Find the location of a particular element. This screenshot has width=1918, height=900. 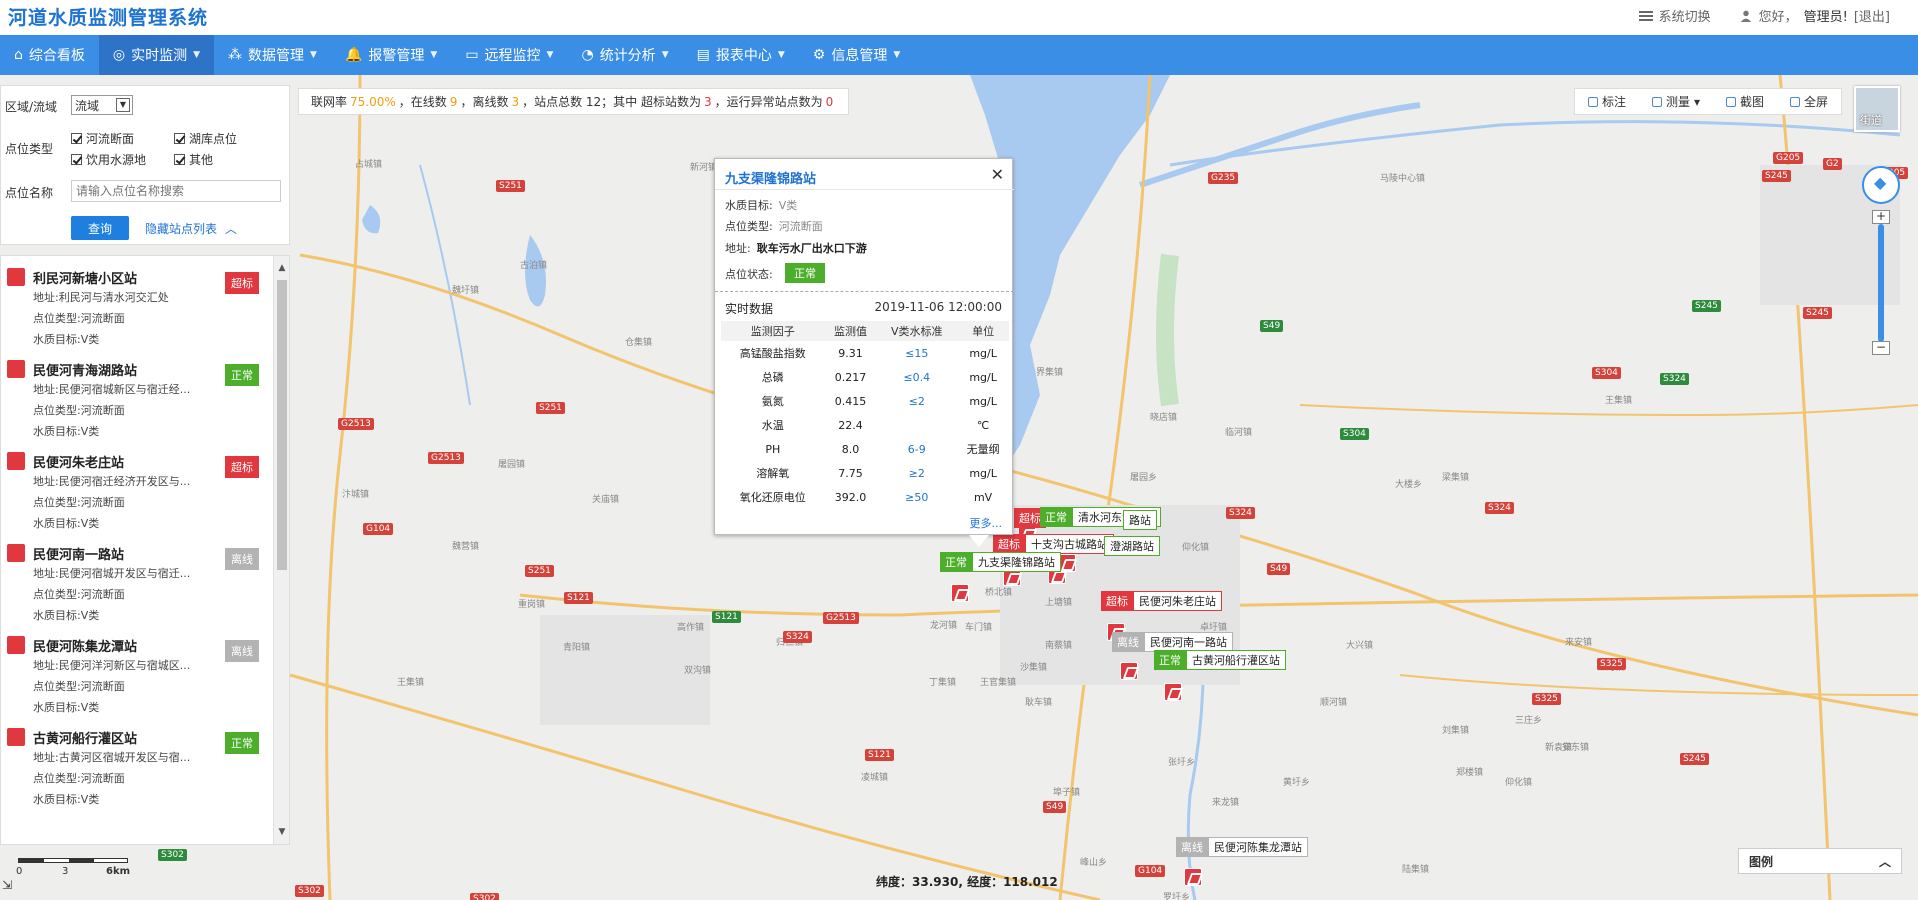

station-marker-label: 离线 民便河陈集龙潭站 is located at coordinates (1242, 847).